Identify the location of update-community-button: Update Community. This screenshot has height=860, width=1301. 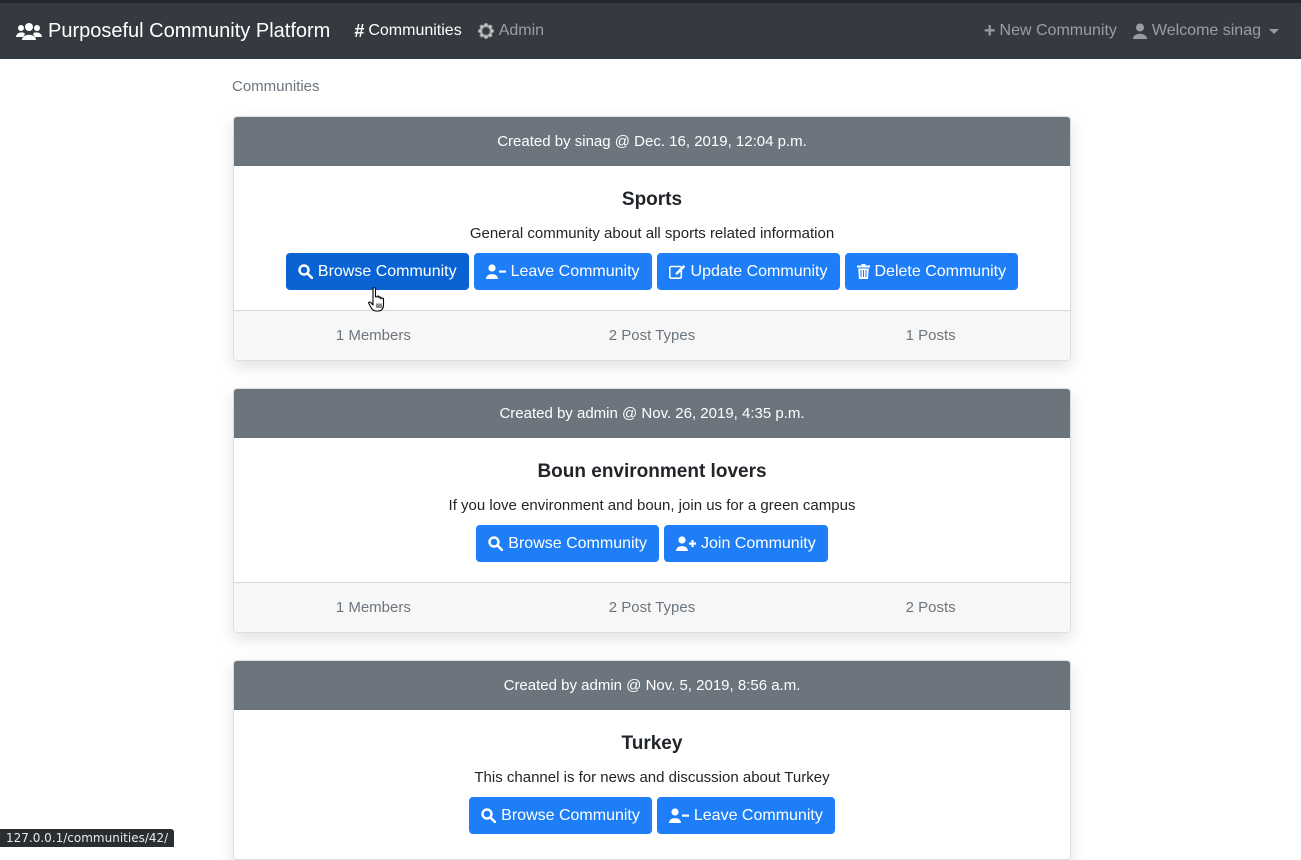
(748, 271).